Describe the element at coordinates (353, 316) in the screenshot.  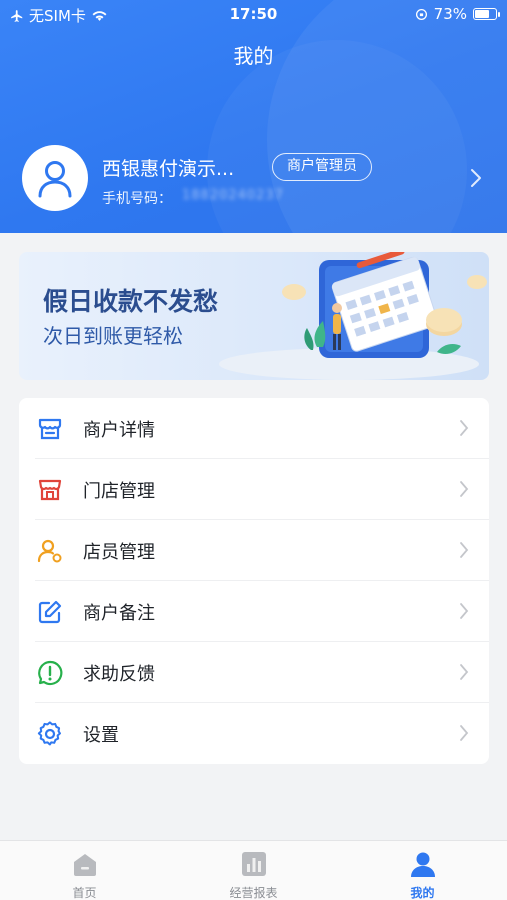
I see `banner-illustration` at that location.